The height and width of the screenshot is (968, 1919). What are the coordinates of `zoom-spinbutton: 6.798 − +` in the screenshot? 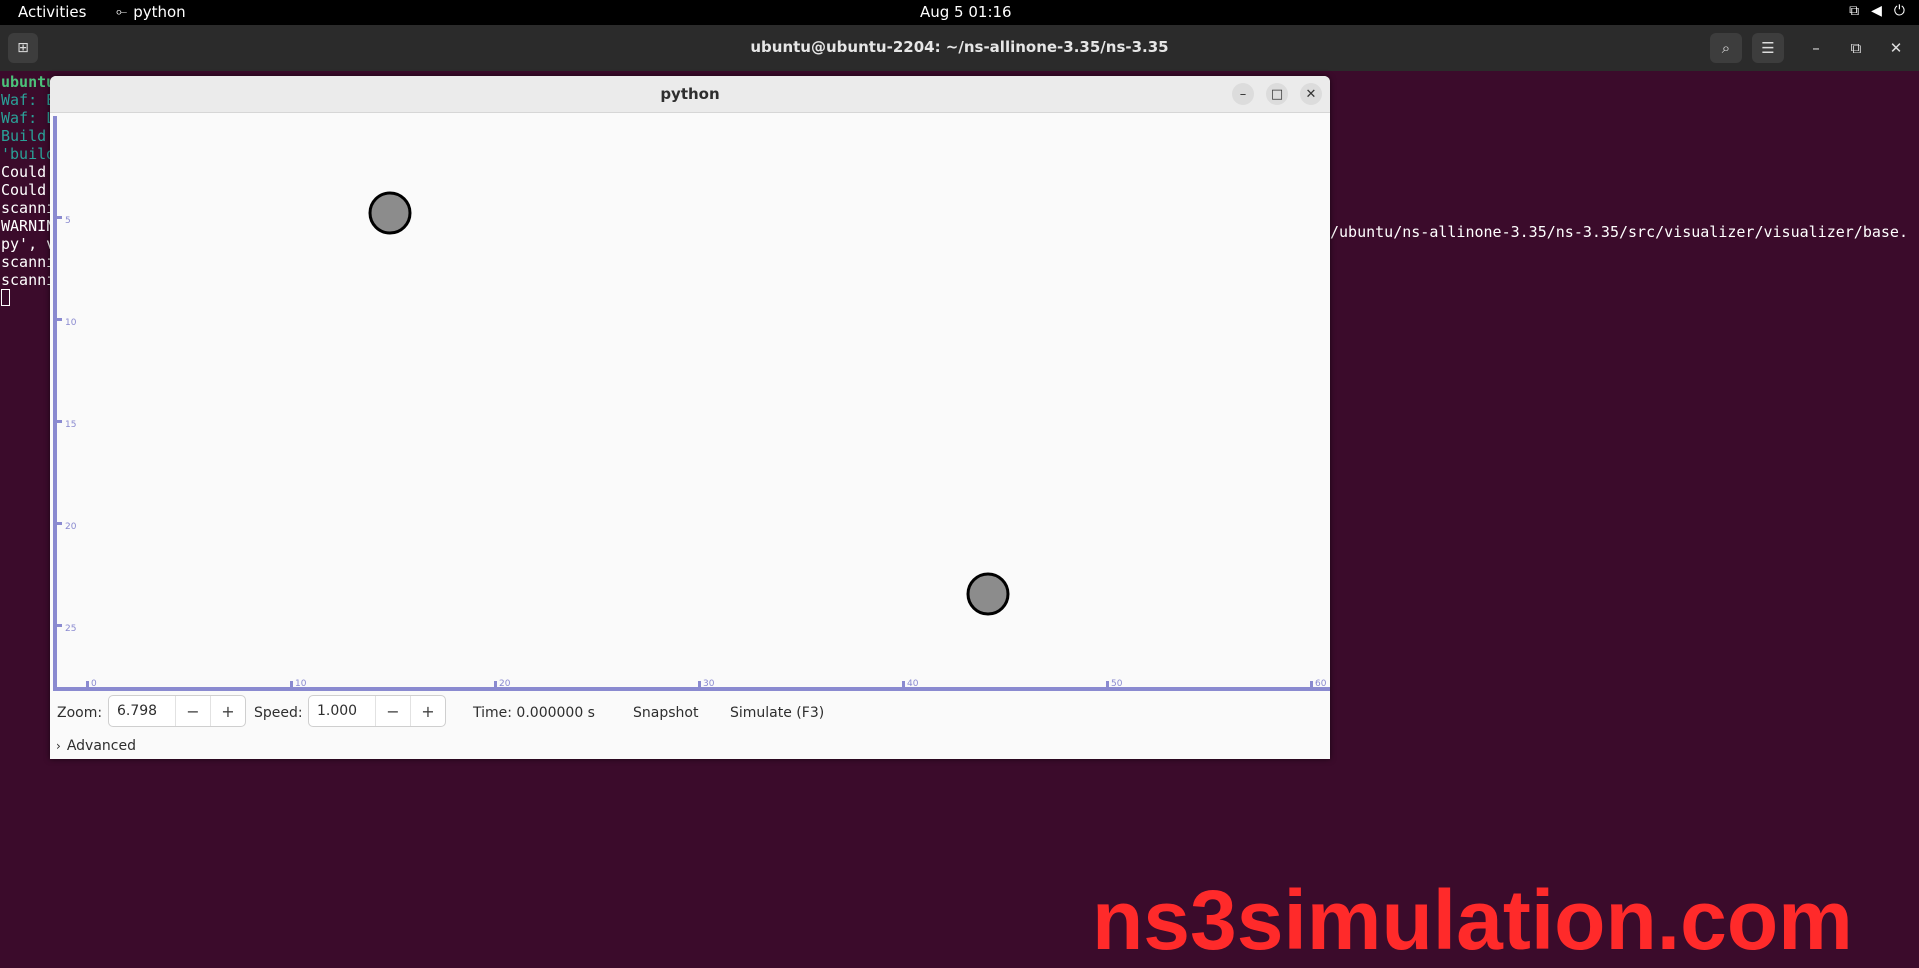 It's located at (177, 711).